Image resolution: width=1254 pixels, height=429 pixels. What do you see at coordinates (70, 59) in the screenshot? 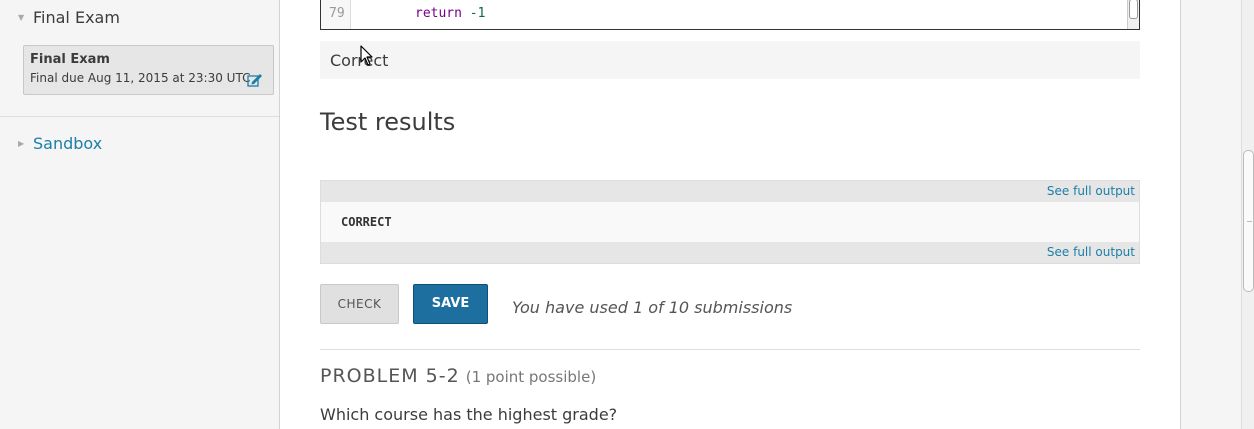
I see `section-title: Final Exam` at bounding box center [70, 59].